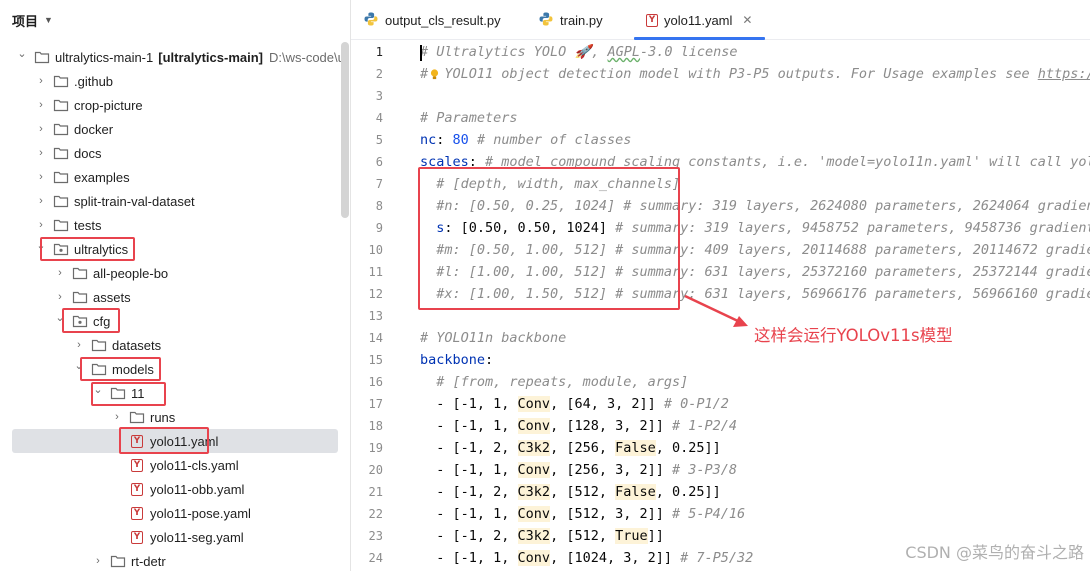 Image resolution: width=1090 pixels, height=571 pixels. I want to click on tree-item: › assets, so click(175, 297).